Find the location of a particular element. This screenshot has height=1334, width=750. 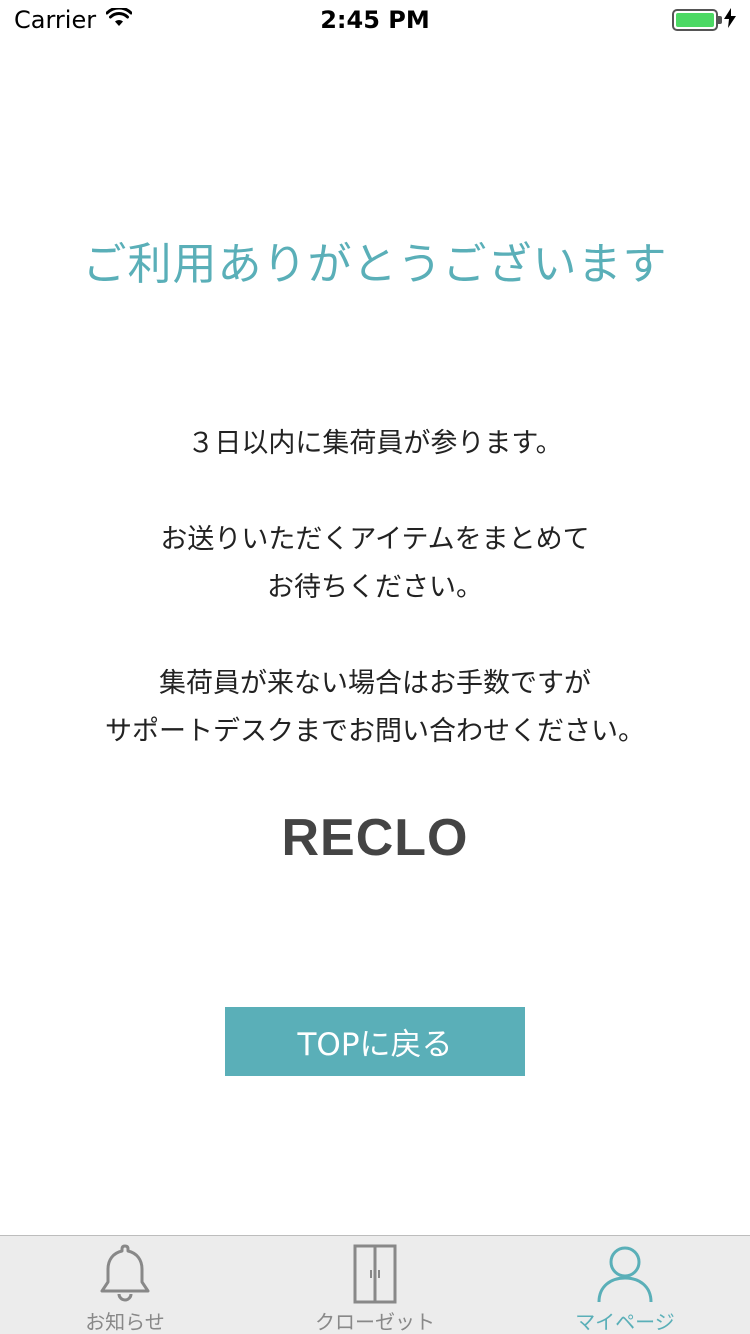

bell-icon is located at coordinates (125, 1273).